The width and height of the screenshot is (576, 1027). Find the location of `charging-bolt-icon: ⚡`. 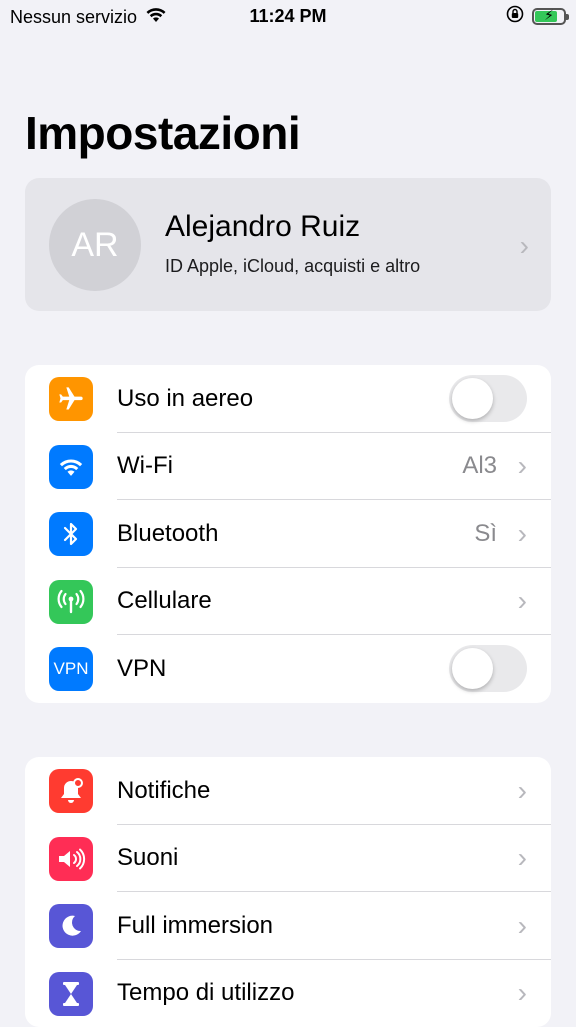

charging-bolt-icon: ⚡ is located at coordinates (549, 15).